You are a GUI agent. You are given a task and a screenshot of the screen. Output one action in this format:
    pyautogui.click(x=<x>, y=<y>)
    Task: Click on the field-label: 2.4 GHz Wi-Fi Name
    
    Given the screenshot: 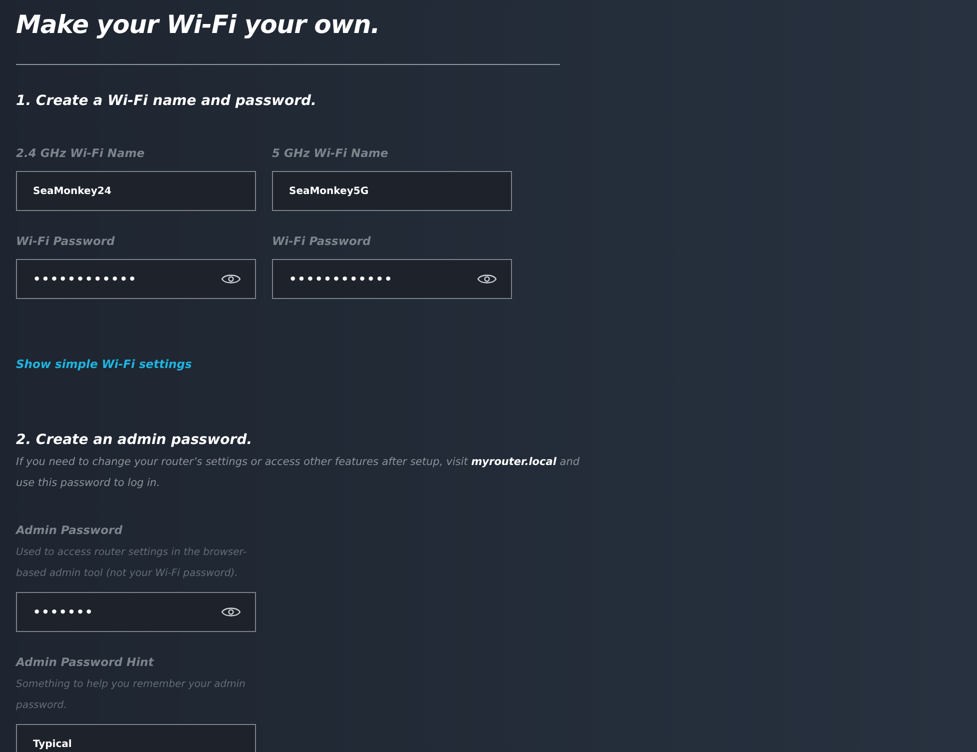 What is the action you would take?
    pyautogui.click(x=81, y=153)
    